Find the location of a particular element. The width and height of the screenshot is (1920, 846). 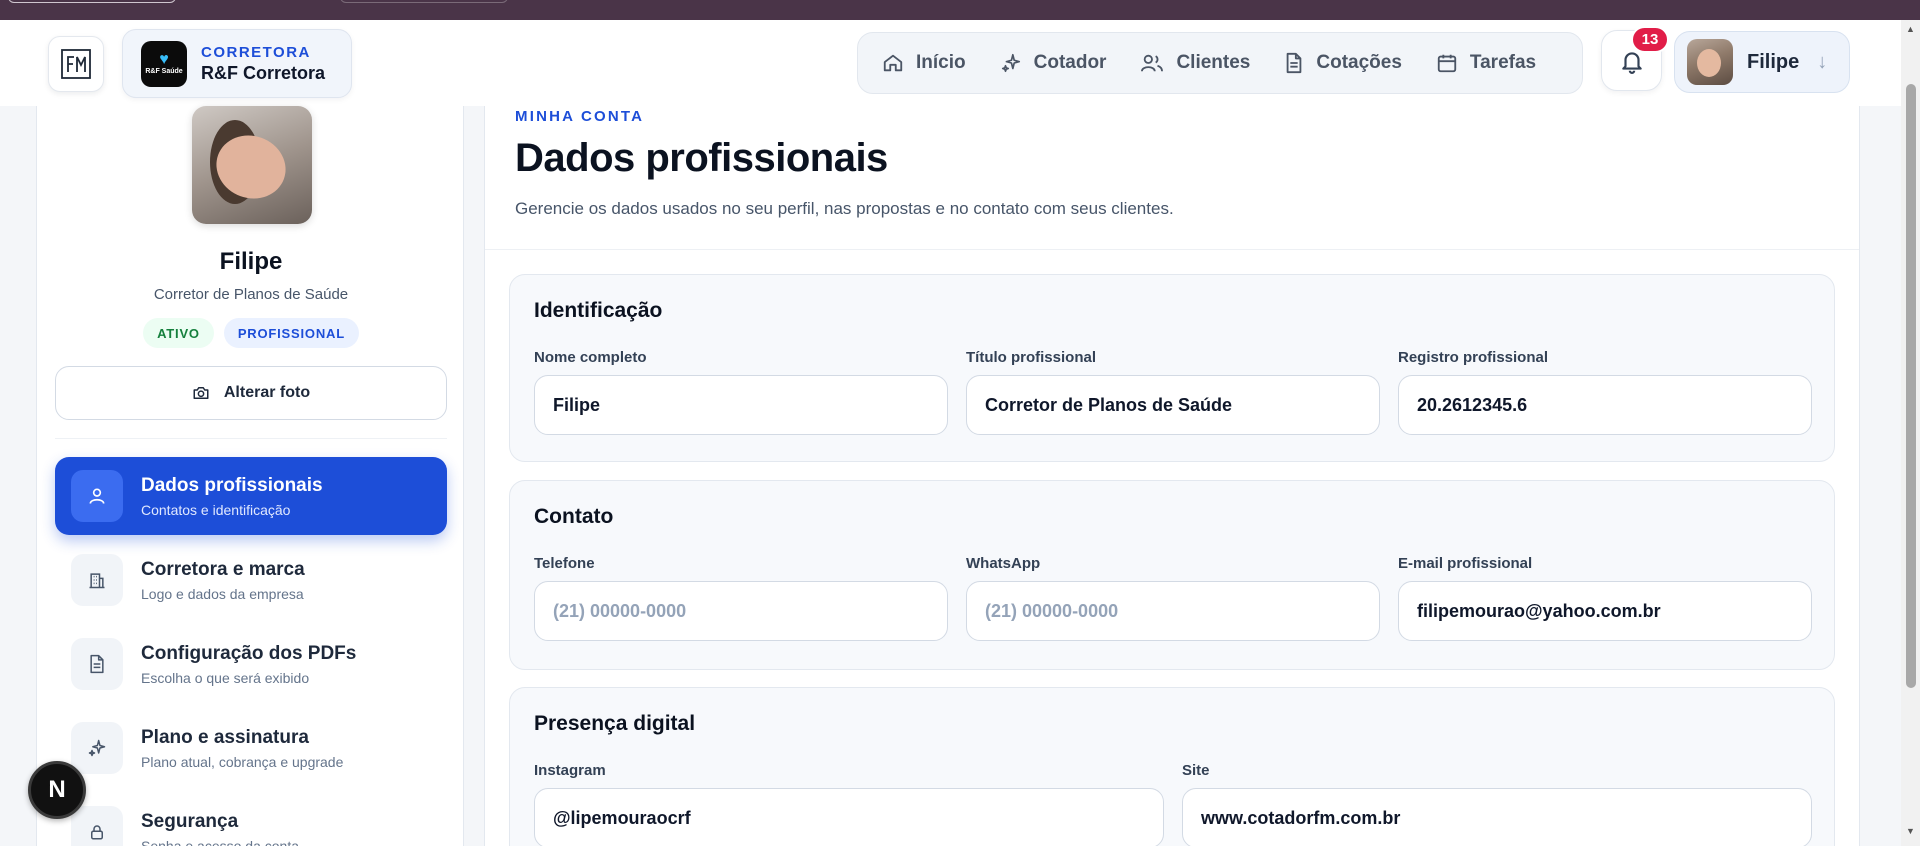

app-logo is located at coordinates (76, 64).